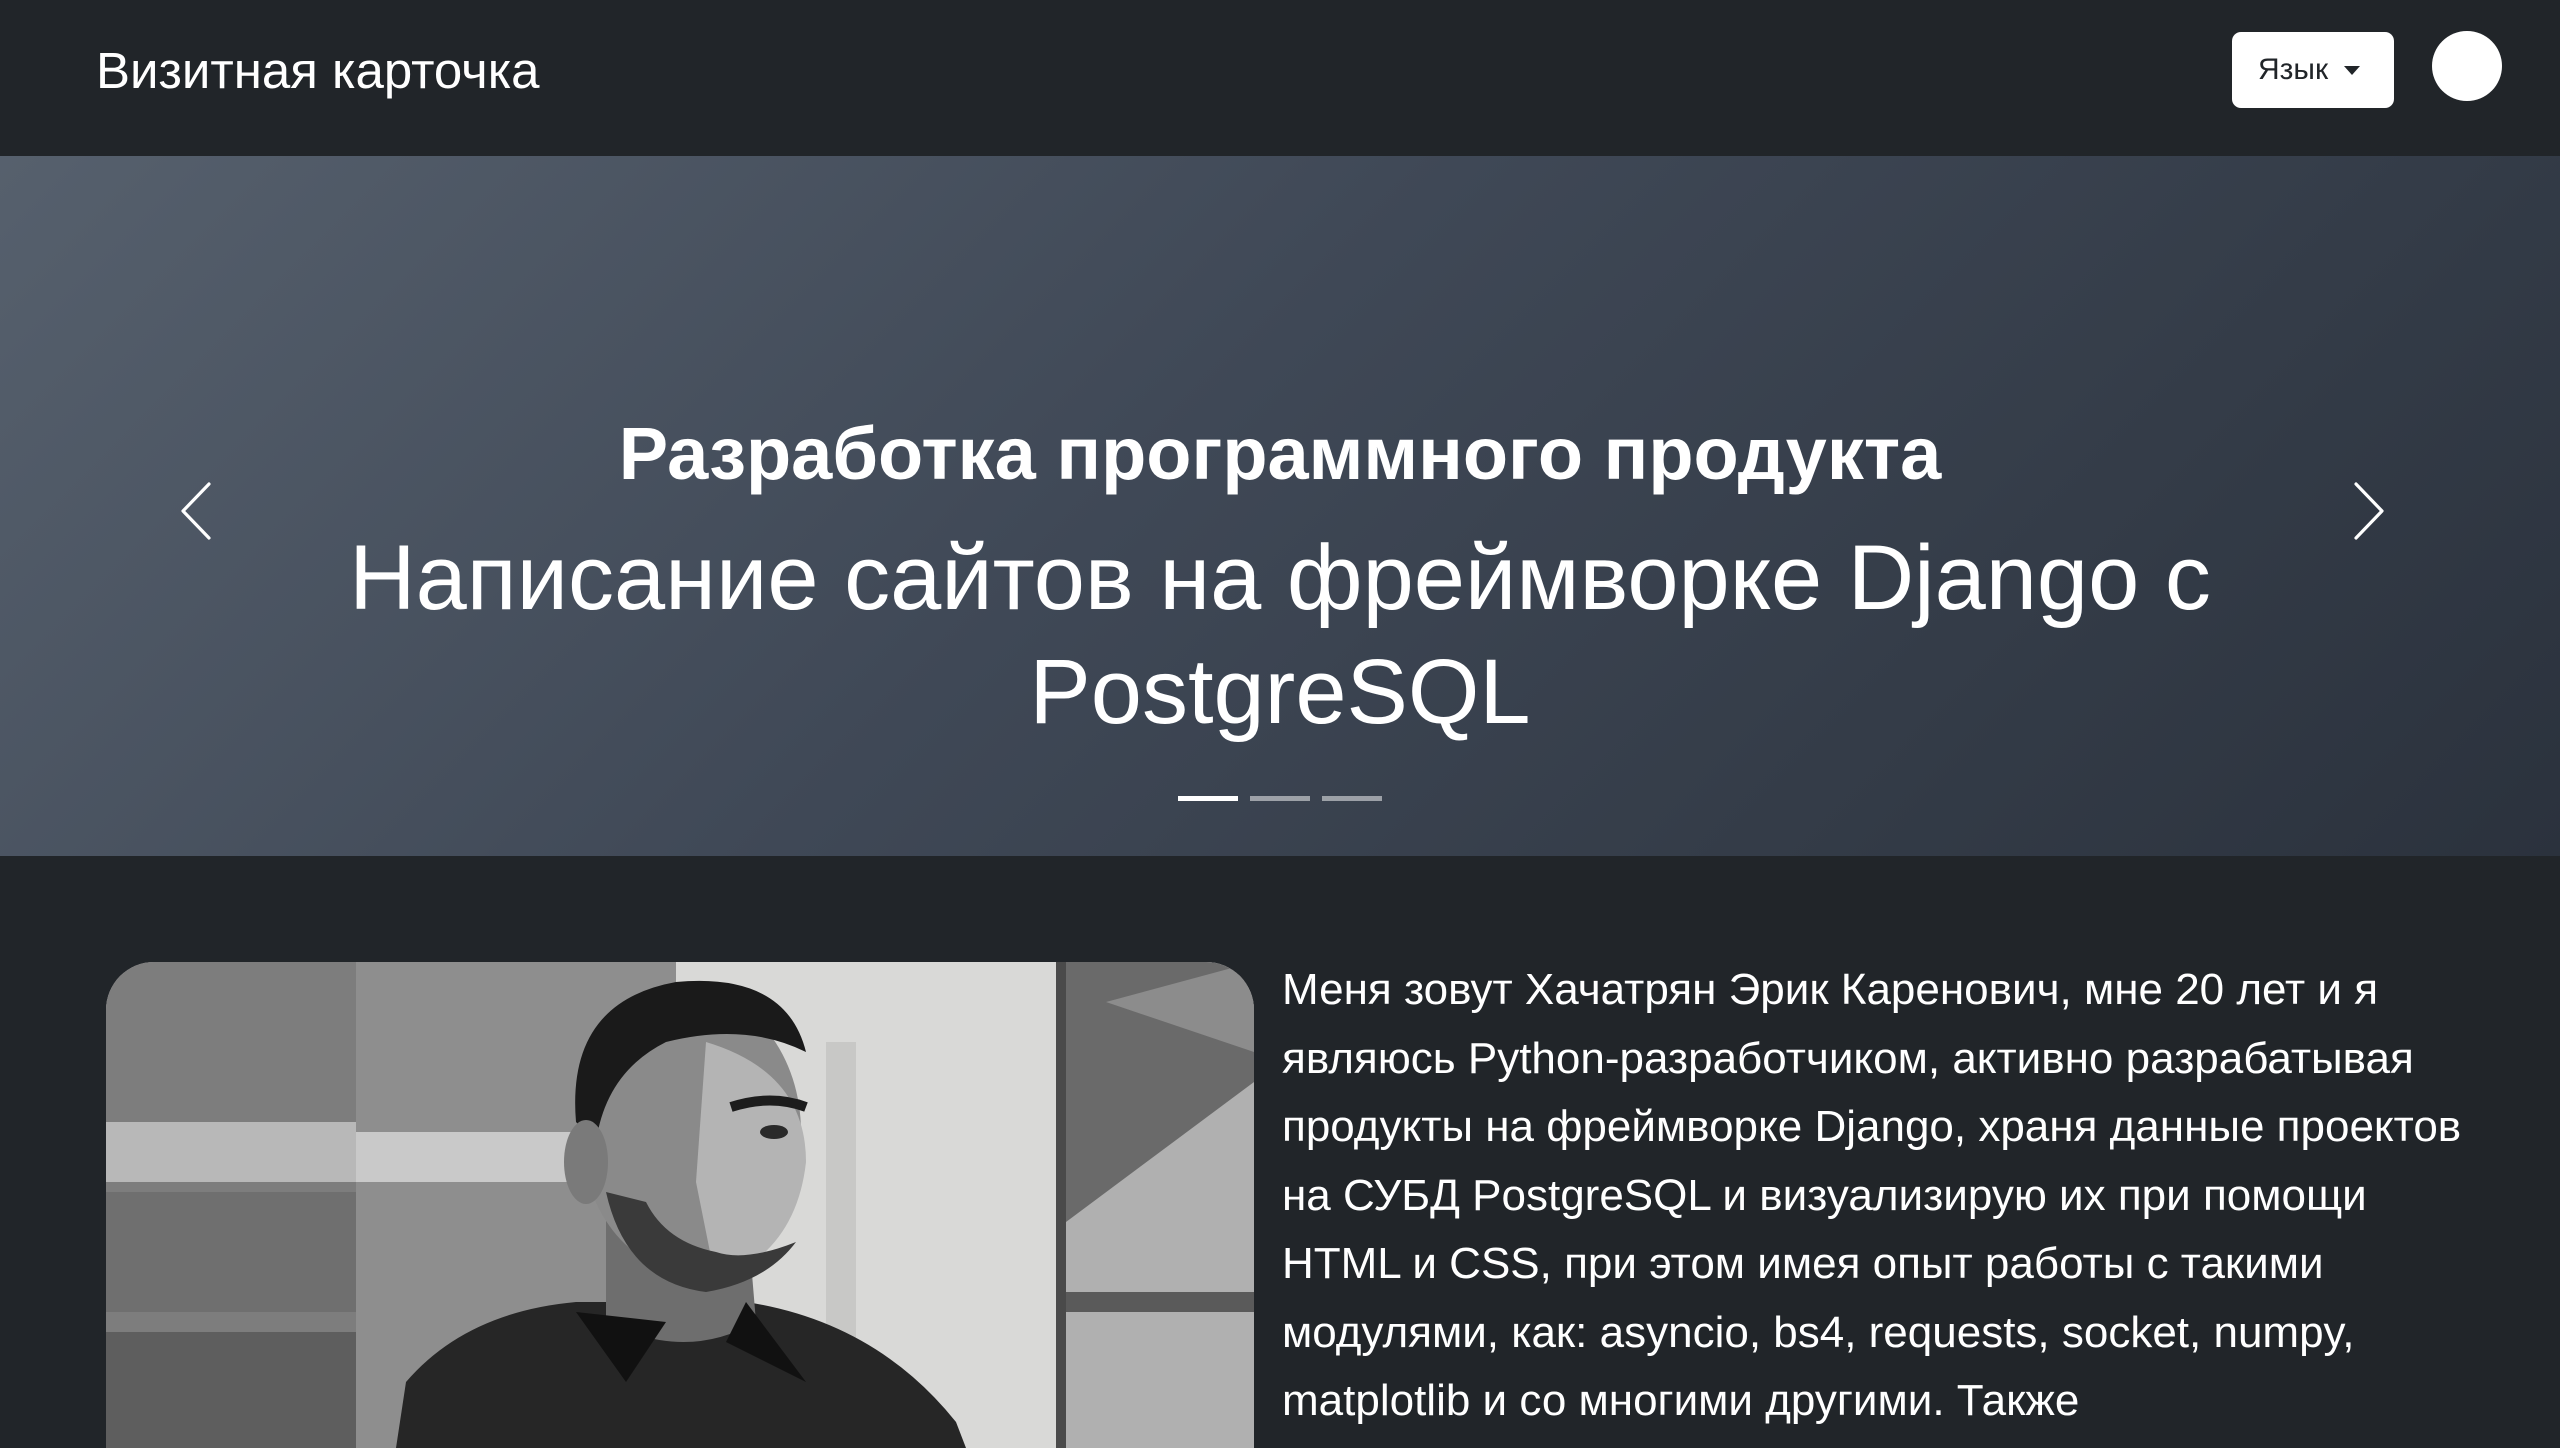  I want to click on chevron-left-icon, so click(196, 511).